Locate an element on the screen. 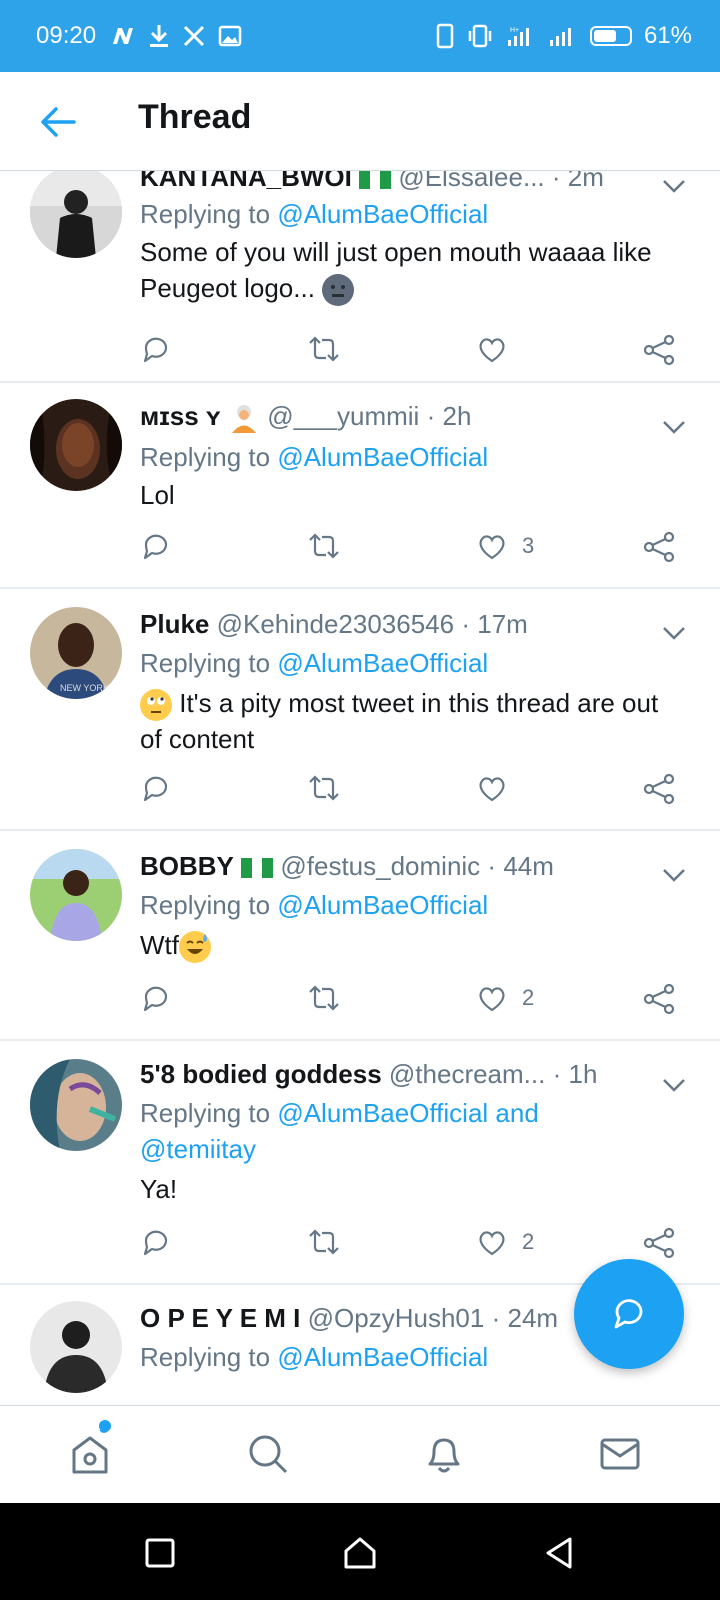 Image resolution: width=720 pixels, height=1600 pixels. tweet-time: 2h is located at coordinates (457, 416).